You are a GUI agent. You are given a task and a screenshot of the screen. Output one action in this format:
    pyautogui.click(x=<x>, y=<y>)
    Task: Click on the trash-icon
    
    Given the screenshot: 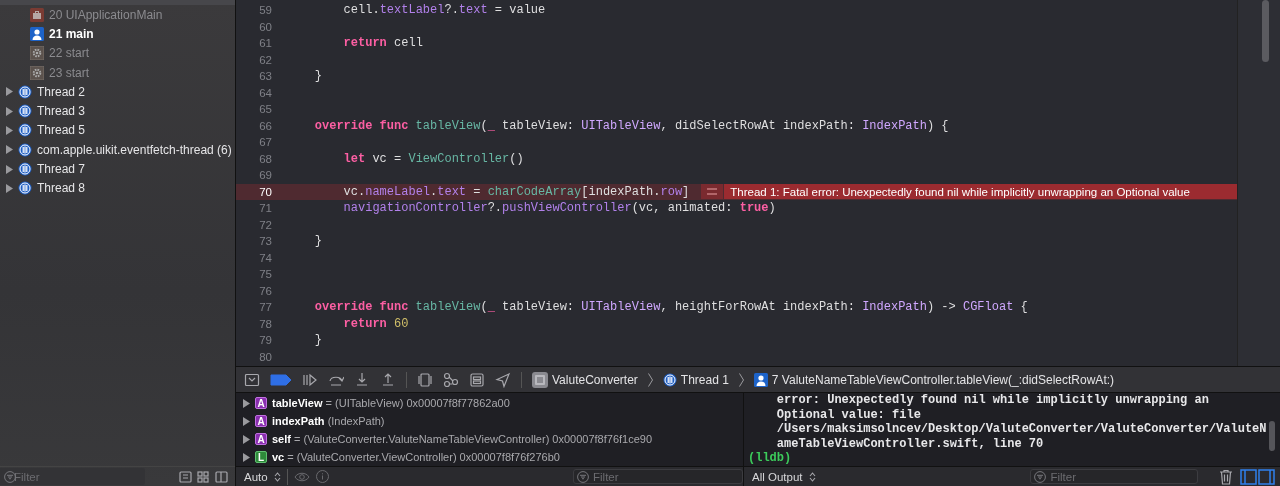 What is the action you would take?
    pyautogui.click(x=1226, y=476)
    